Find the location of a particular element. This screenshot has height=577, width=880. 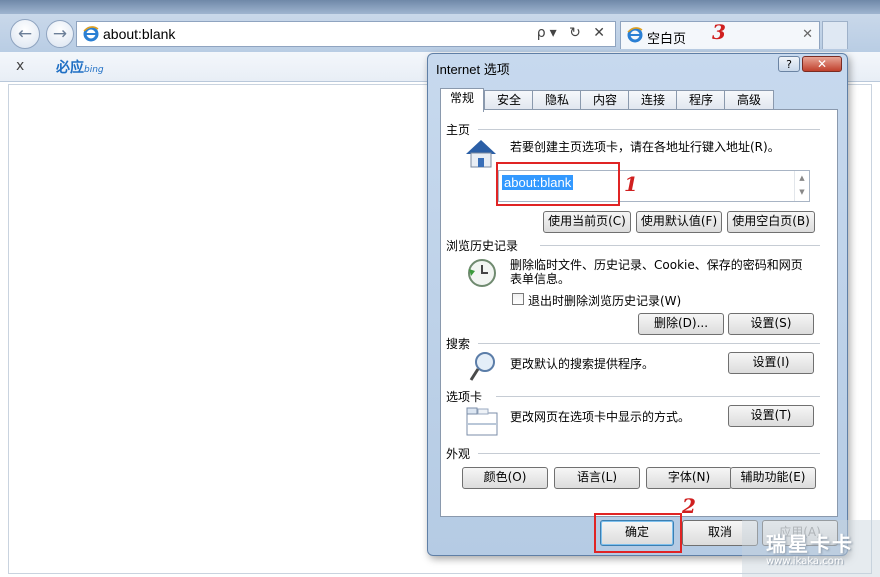

bing-logo: 必应bing is located at coordinates (80, 67).